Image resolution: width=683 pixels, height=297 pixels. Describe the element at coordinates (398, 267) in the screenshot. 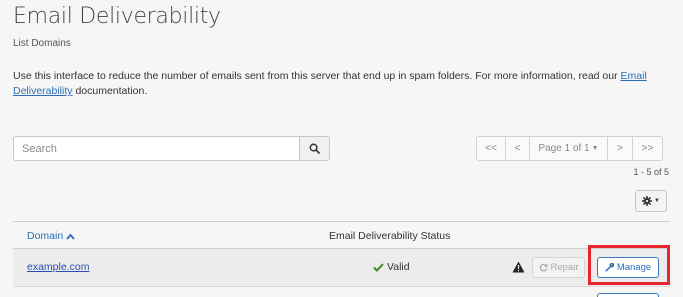

I see `status-label: Valid` at that location.